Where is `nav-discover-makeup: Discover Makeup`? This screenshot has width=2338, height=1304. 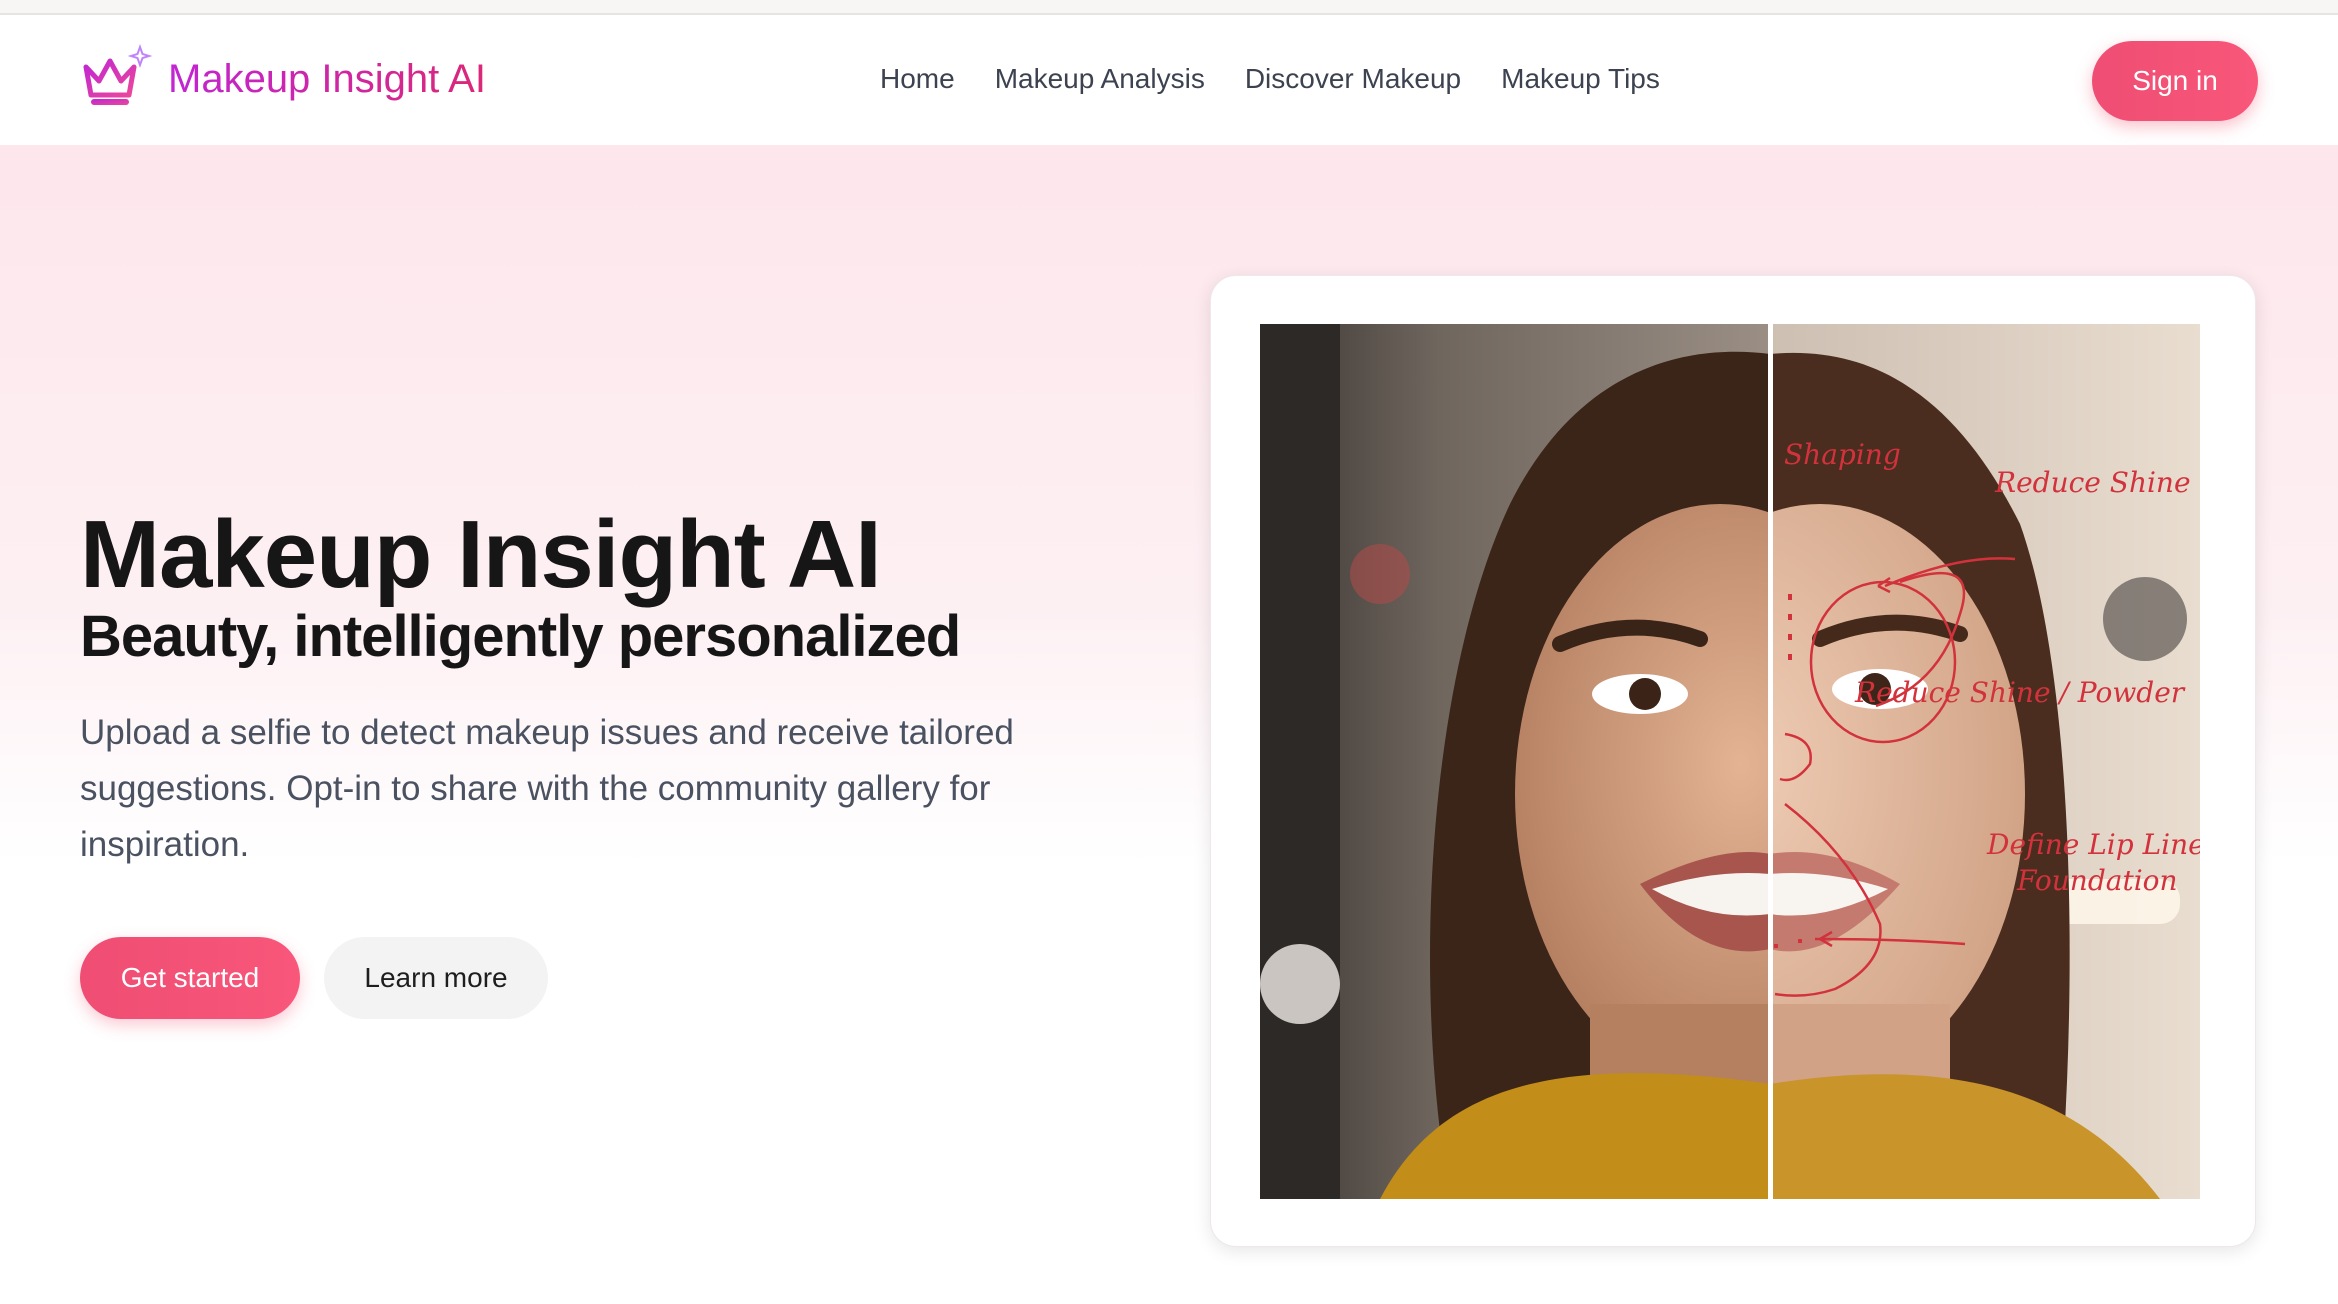
nav-discover-makeup: Discover Makeup is located at coordinates (1353, 79).